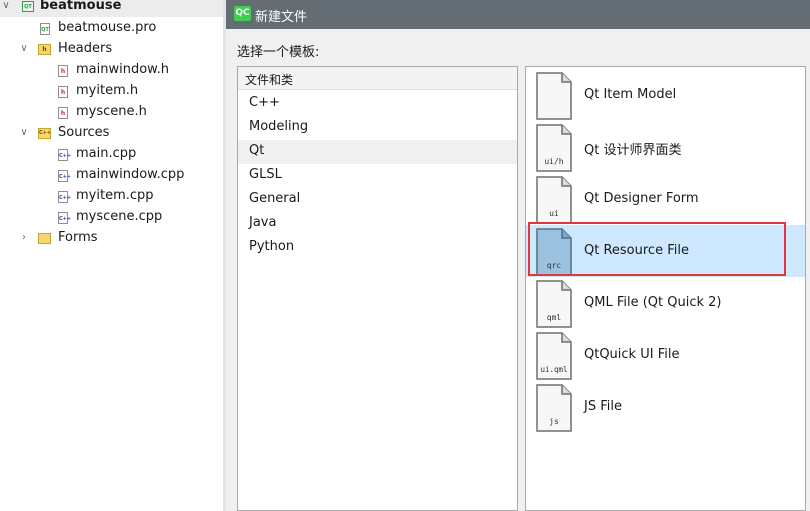  Describe the element at coordinates (554, 317) in the screenshot. I see `document-icon-text: qml` at that location.